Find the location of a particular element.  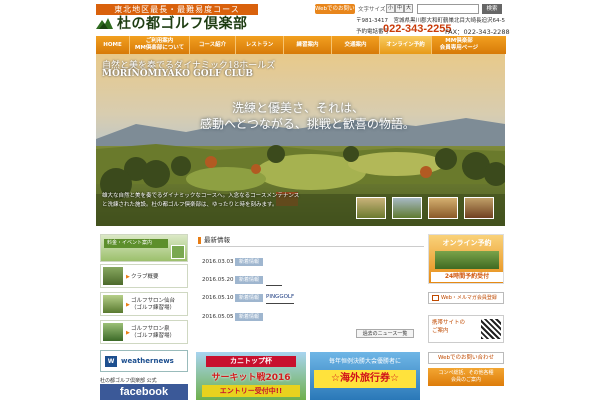

mobile-site-title: 携帯サイトの ご案内 is located at coordinates (449, 327).